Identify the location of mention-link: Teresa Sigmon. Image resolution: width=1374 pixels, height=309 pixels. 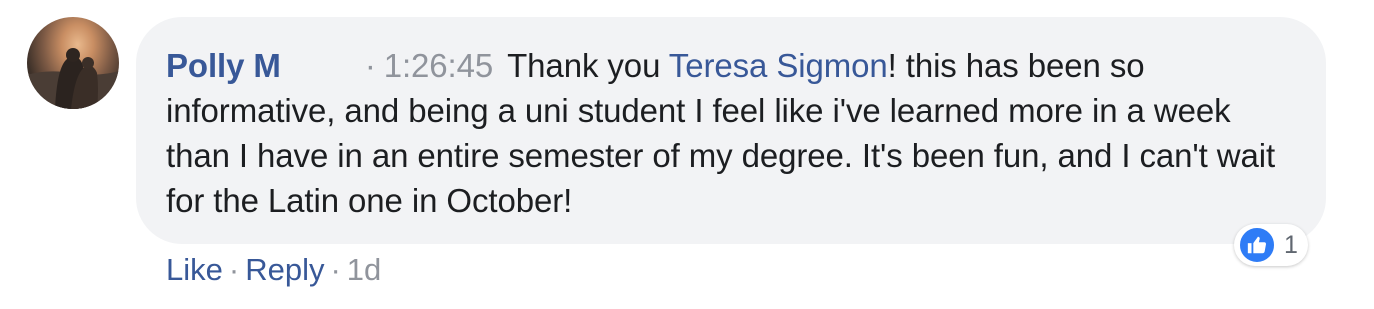
(778, 65).